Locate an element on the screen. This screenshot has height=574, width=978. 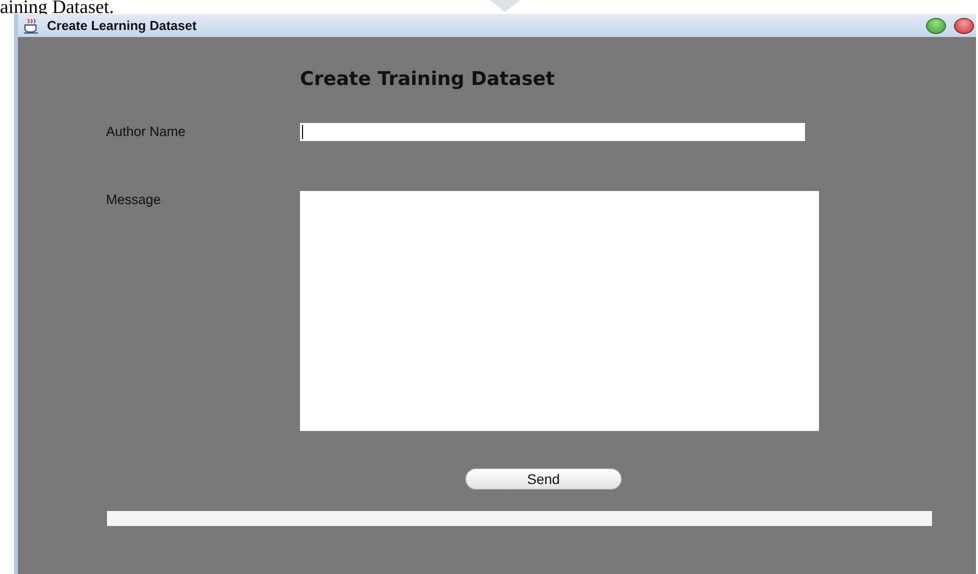
field-label: Message is located at coordinates (134, 200).